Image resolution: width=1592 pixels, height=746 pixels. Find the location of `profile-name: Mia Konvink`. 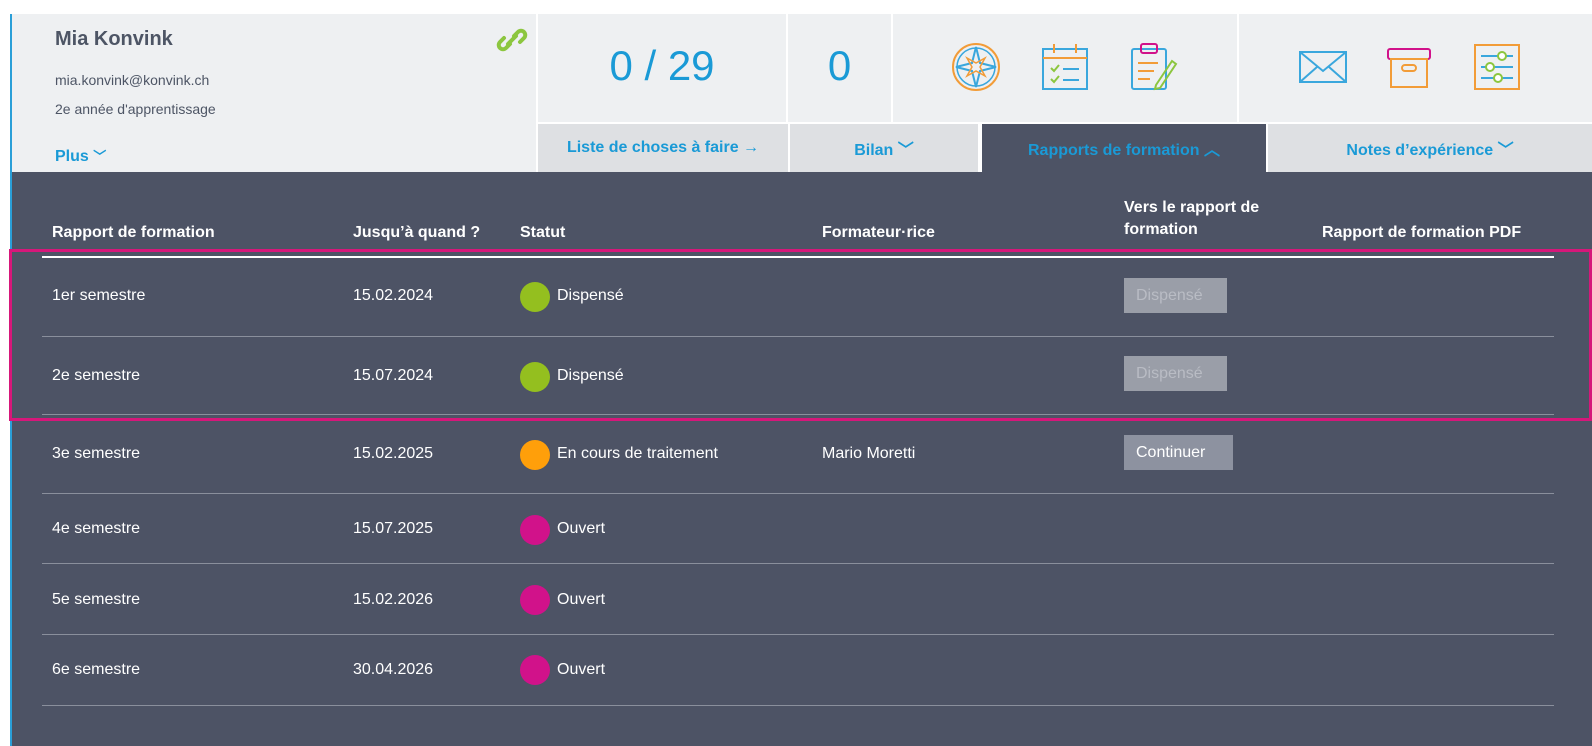

profile-name: Mia Konvink is located at coordinates (114, 39).